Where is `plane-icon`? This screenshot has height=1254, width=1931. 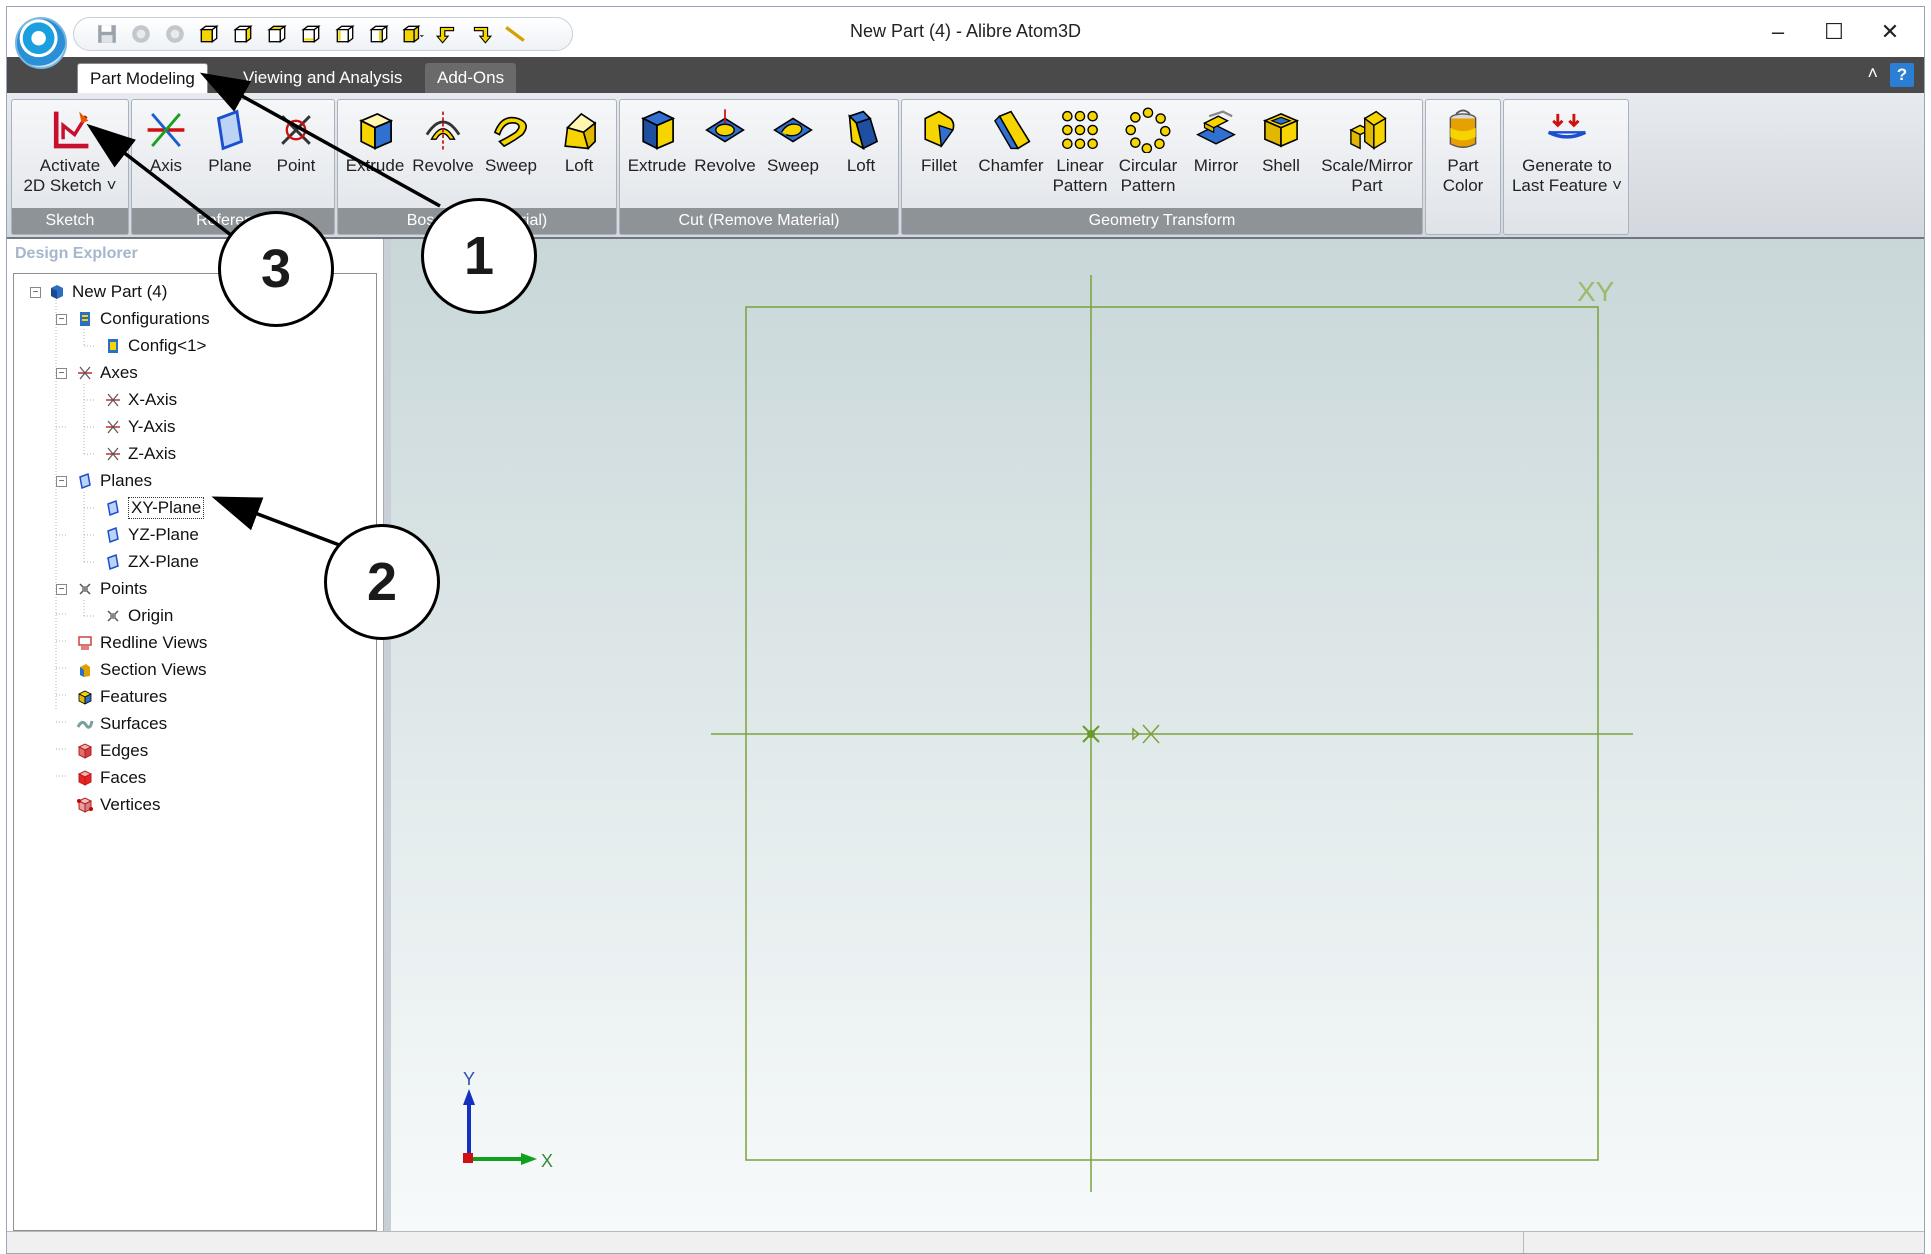
plane-icon is located at coordinates (230, 130).